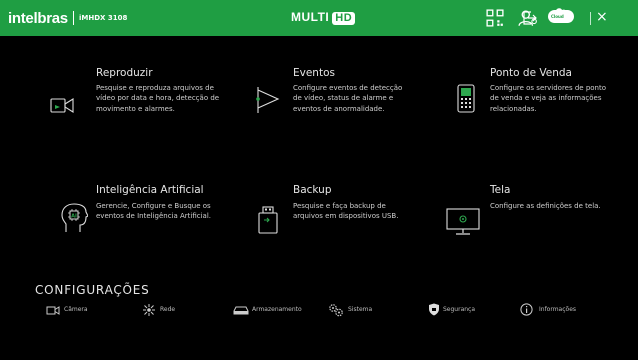 This screenshot has width=638, height=360. I want to click on svg-text: AI, so click(74, 217).